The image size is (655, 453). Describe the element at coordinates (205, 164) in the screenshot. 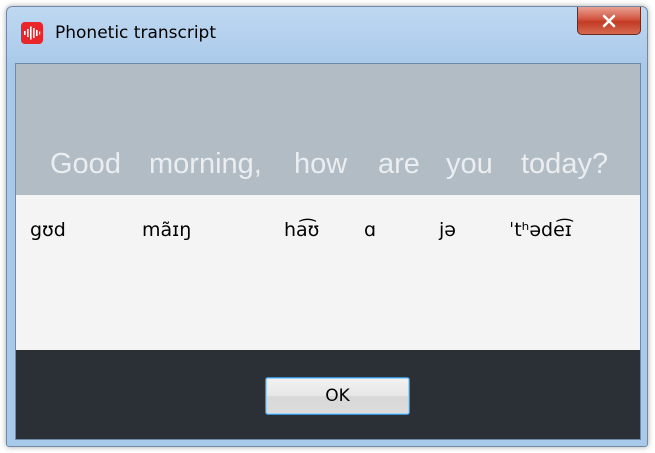

I see `sentence-word: morning,` at that location.